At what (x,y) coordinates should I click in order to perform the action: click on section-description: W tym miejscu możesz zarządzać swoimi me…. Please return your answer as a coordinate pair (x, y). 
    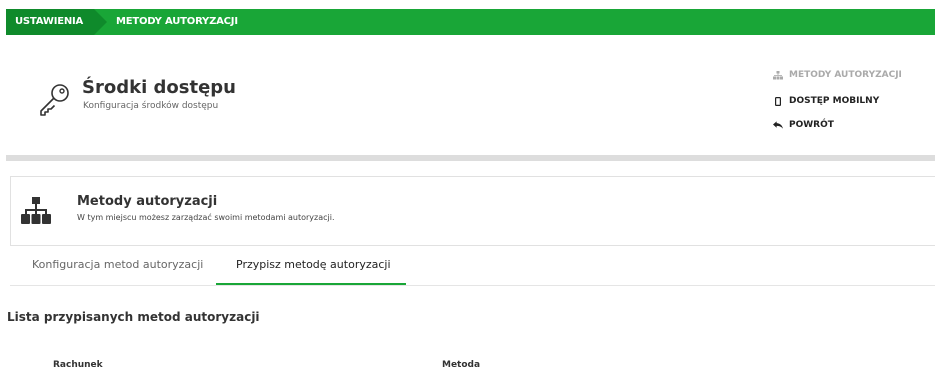
    Looking at the image, I should click on (206, 217).